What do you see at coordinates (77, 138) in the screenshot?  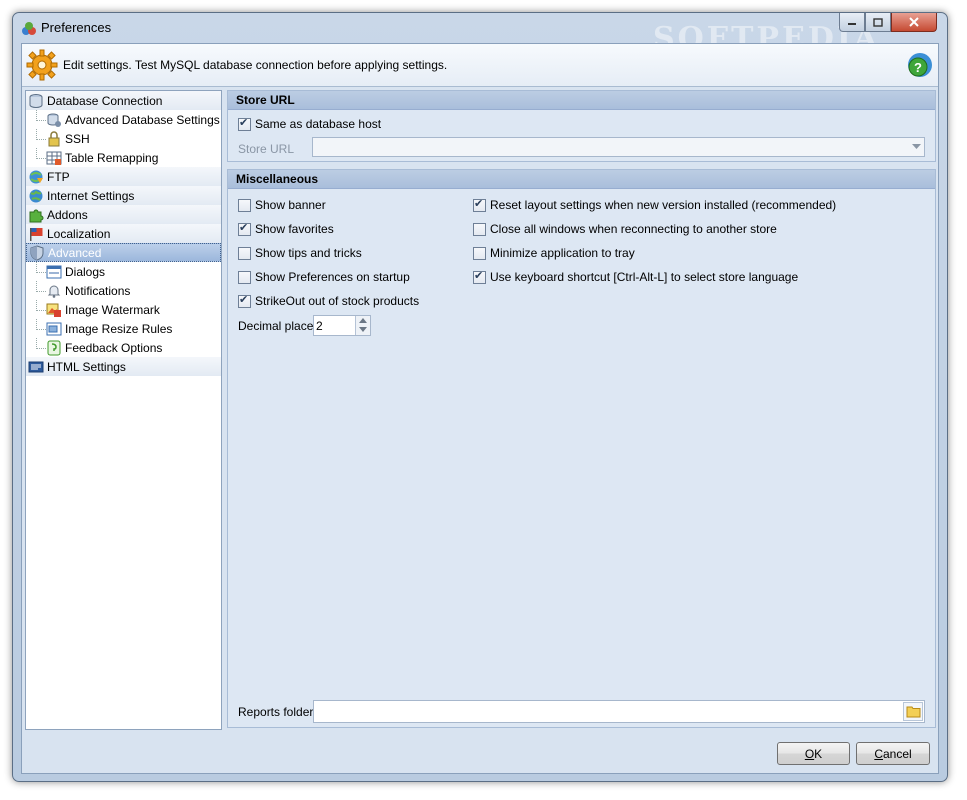 I see `tree-item-label: SSH` at bounding box center [77, 138].